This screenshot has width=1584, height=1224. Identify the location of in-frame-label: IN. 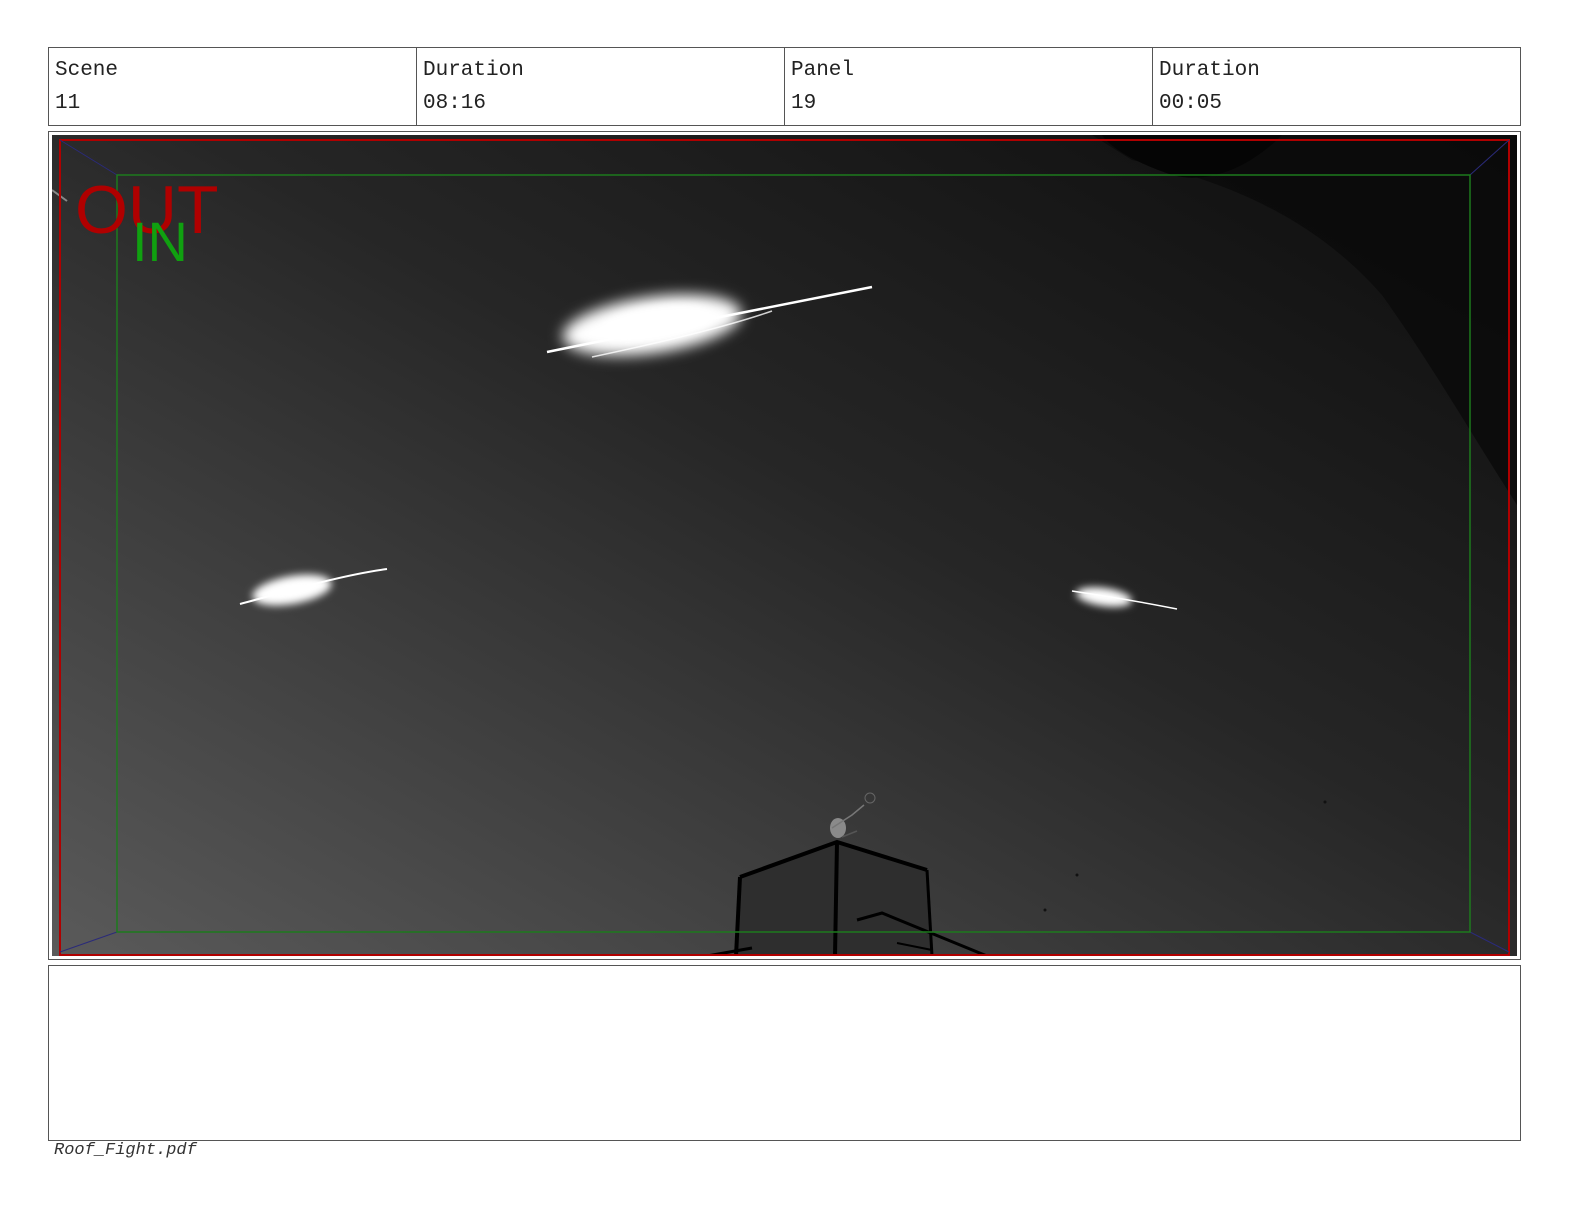
(160, 241).